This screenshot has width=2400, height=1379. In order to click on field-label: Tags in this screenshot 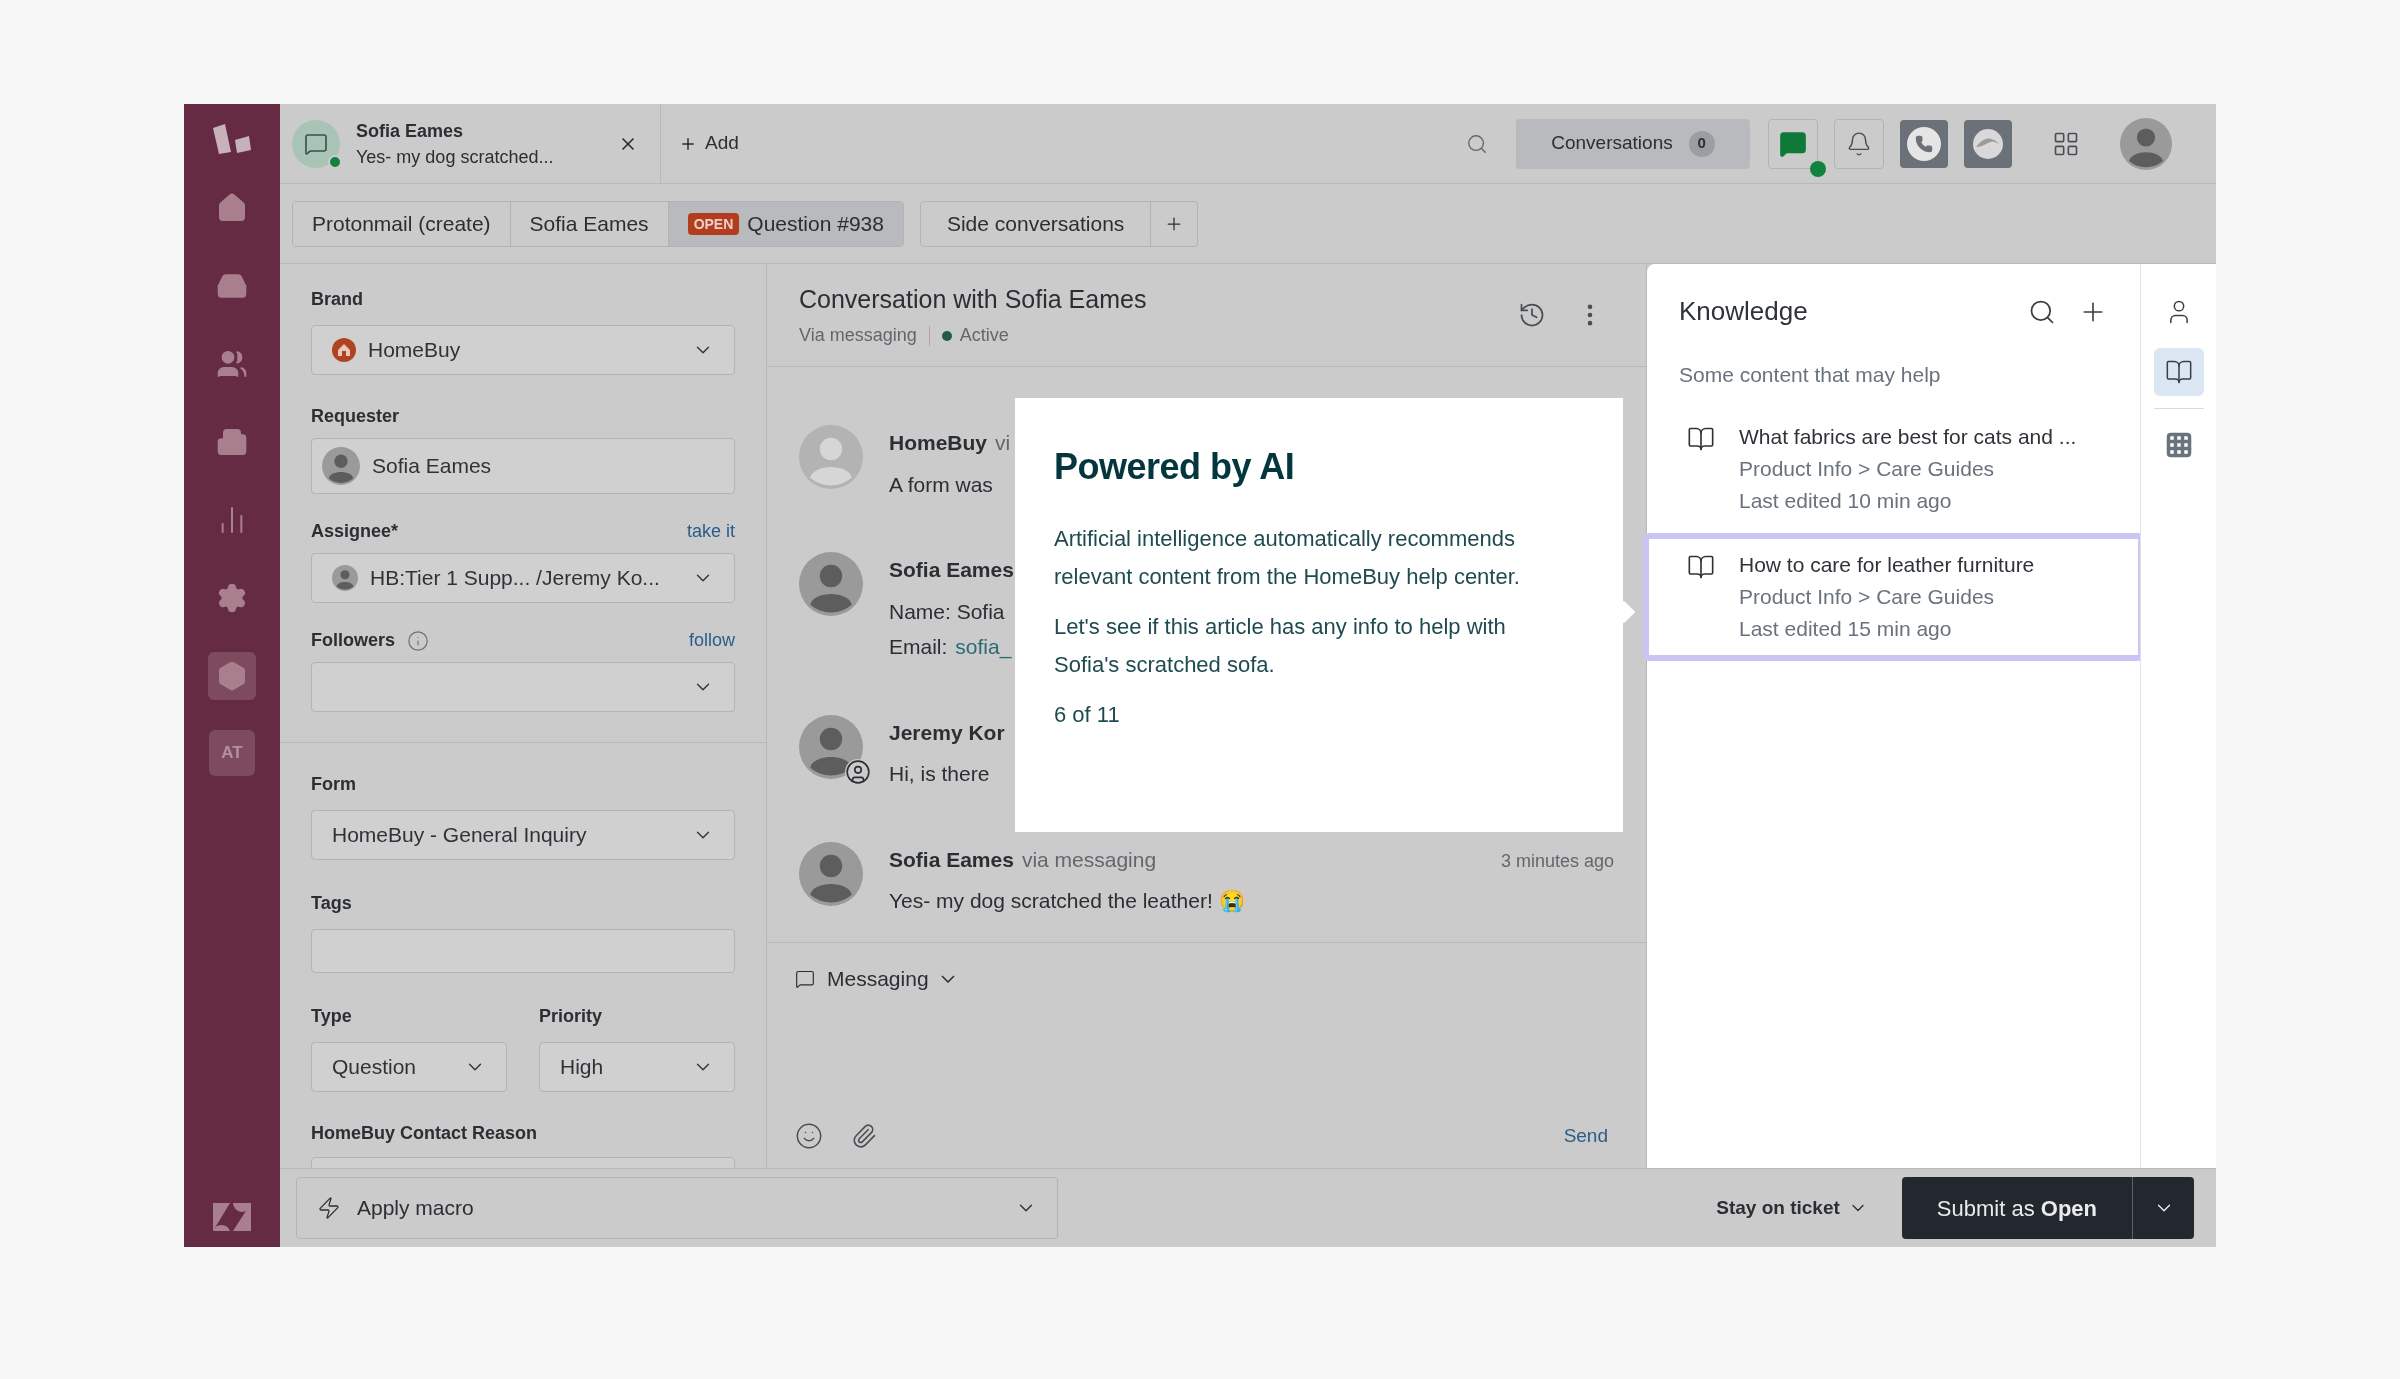, I will do `click(331, 903)`.